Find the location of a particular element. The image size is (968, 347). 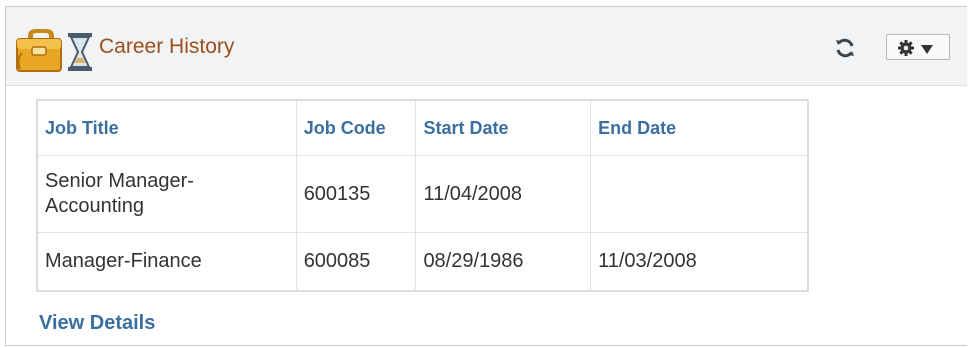

view-details-link: View Details is located at coordinates (97, 323).